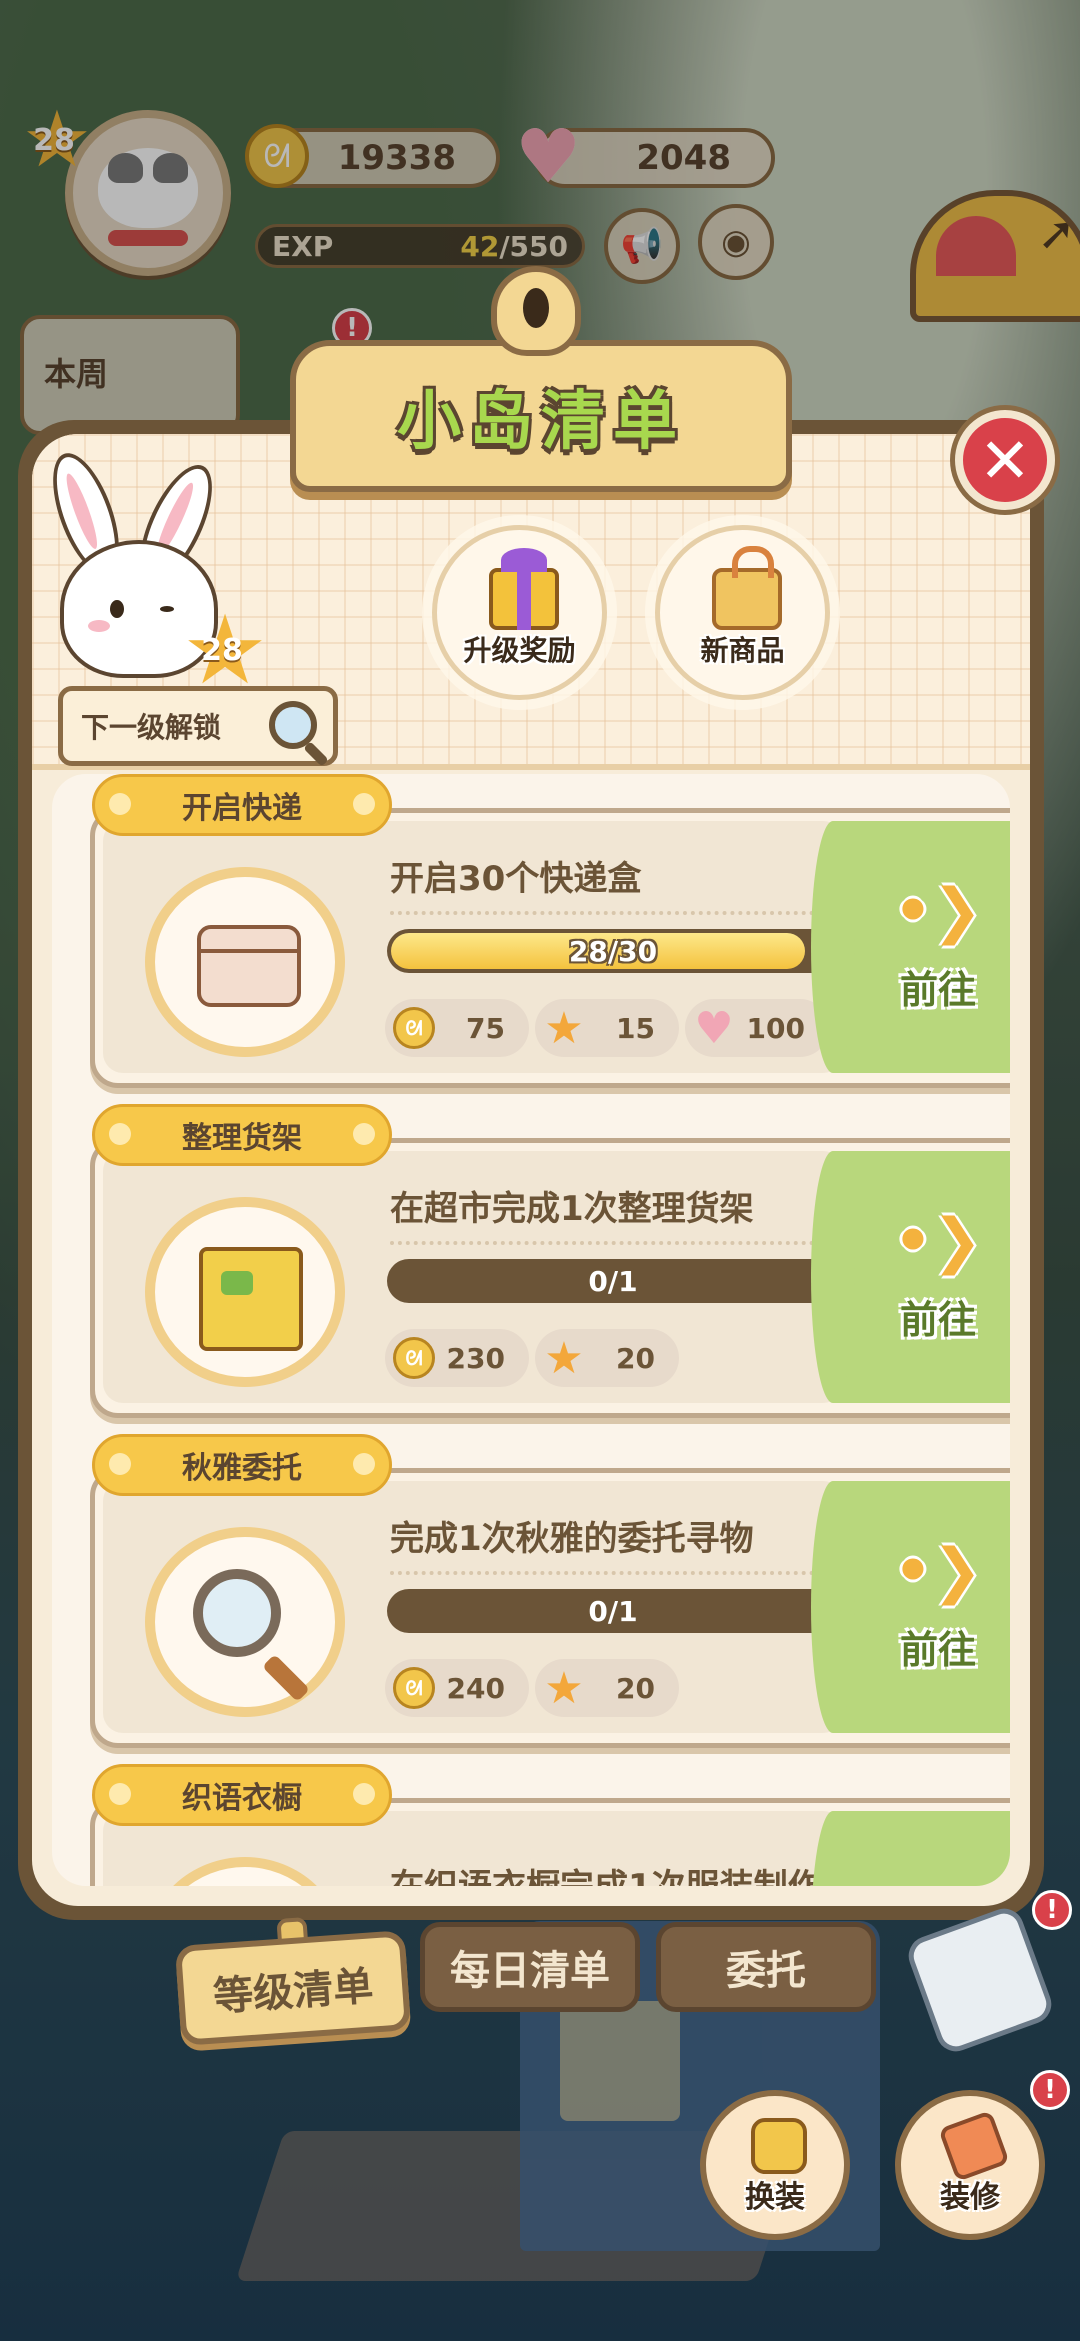  What do you see at coordinates (970, 2165) in the screenshot?
I see `decorate-button: 装修` at bounding box center [970, 2165].